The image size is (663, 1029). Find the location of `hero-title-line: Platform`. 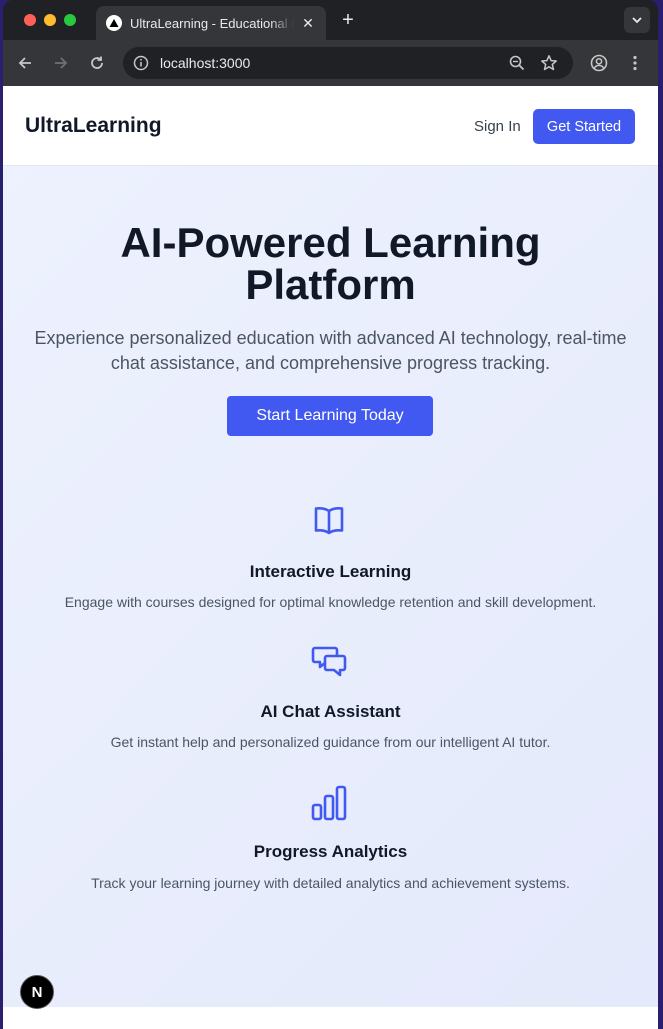

hero-title-line: Platform is located at coordinates (330, 284).